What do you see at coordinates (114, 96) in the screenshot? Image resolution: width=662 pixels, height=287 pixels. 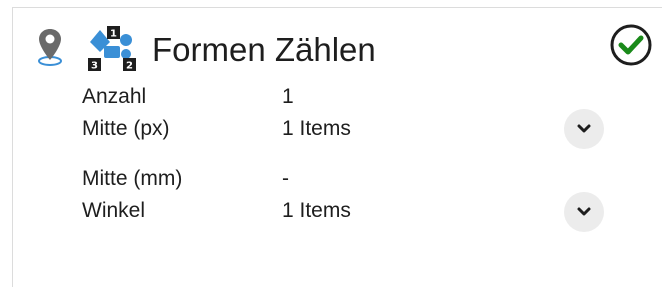 I see `row-label-anzahl: Anzahl` at bounding box center [114, 96].